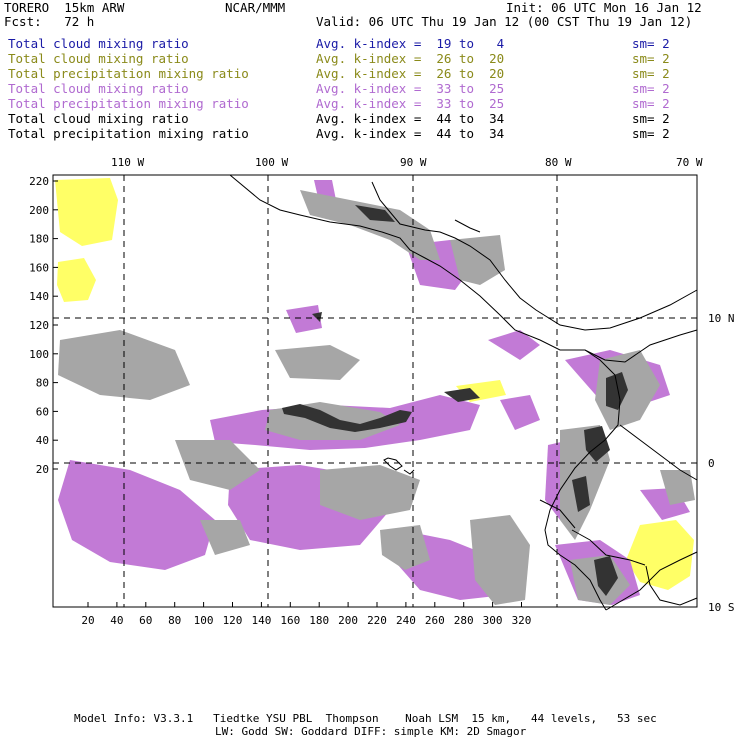 The image size is (740, 740). What do you see at coordinates (116, 620) in the screenshot?
I see `x-axis-label: 40` at bounding box center [116, 620].